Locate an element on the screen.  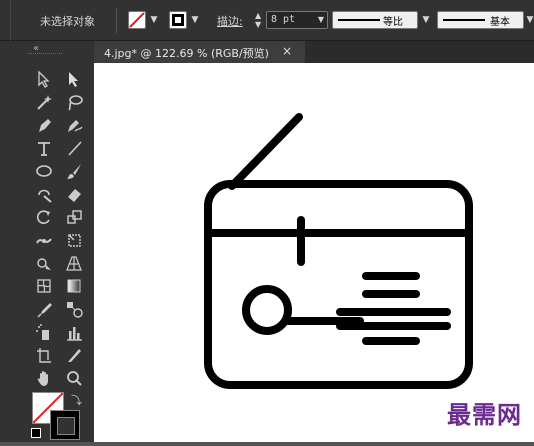
stroke-color-swatch is located at coordinates (65, 425).